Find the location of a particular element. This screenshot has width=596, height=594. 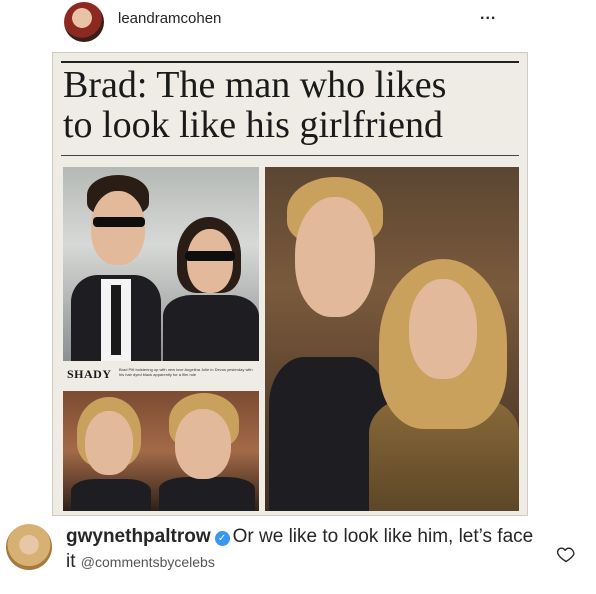

headline-line-1: Brad: The man who likes is located at coordinates (255, 85).